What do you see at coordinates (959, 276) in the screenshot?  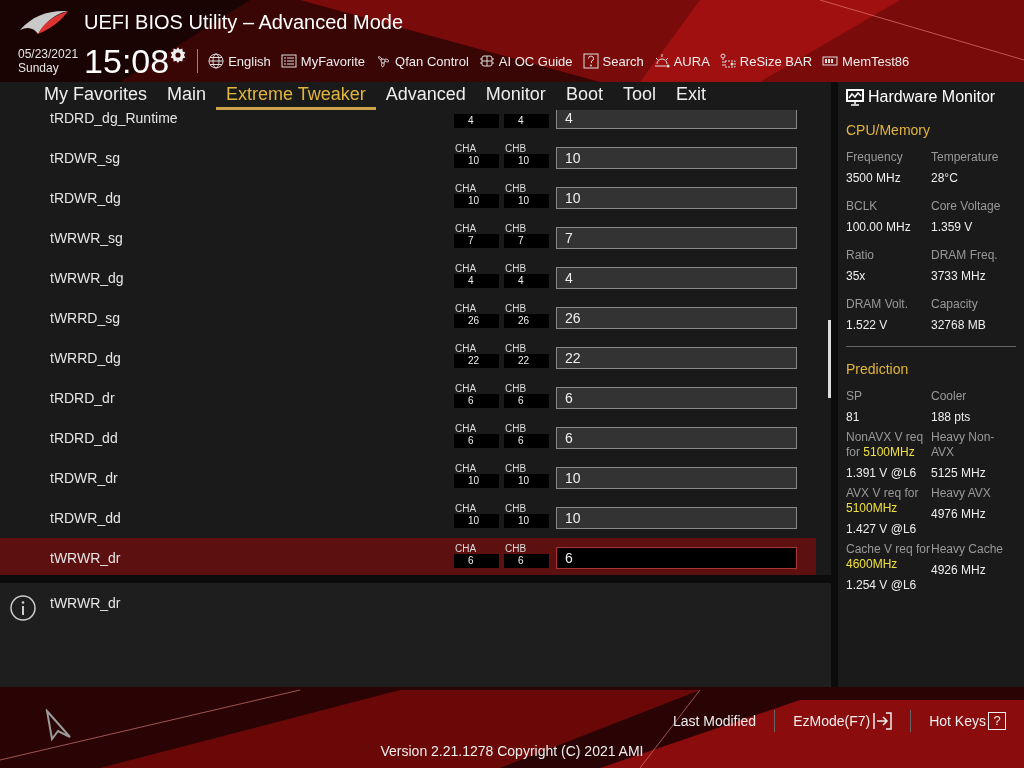 I see `metric-value: 3733 MHz` at bounding box center [959, 276].